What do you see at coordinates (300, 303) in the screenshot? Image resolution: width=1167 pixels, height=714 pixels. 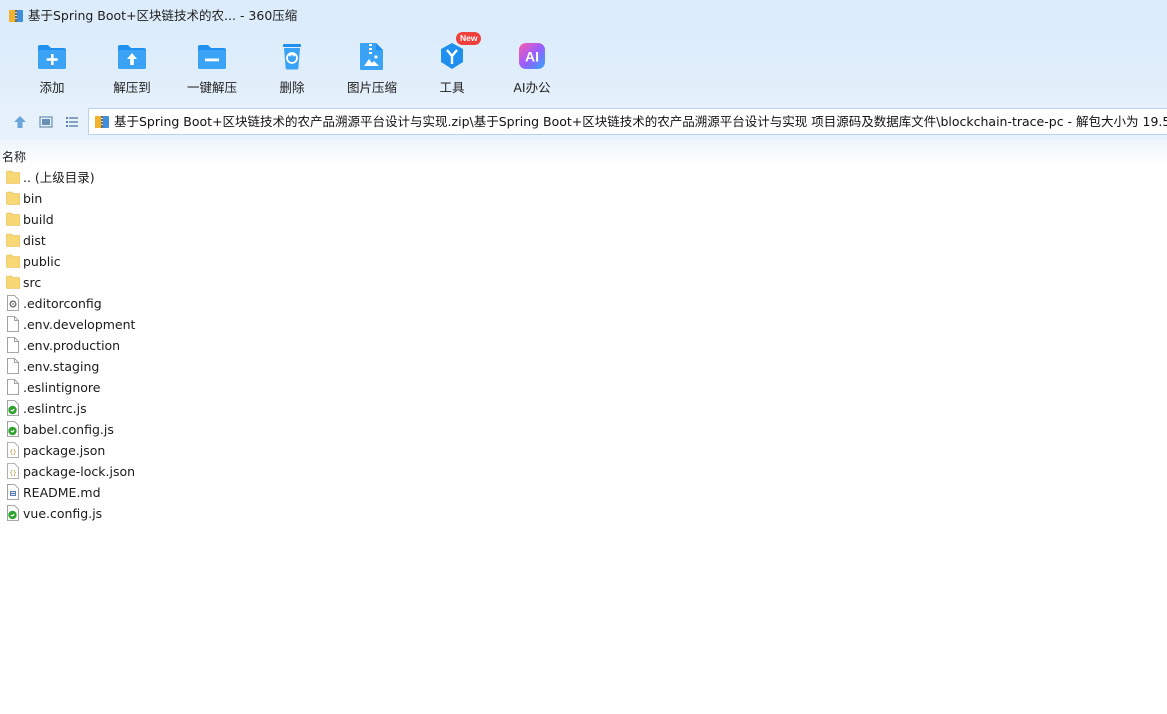 I see `file-row: .editorconfig` at bounding box center [300, 303].